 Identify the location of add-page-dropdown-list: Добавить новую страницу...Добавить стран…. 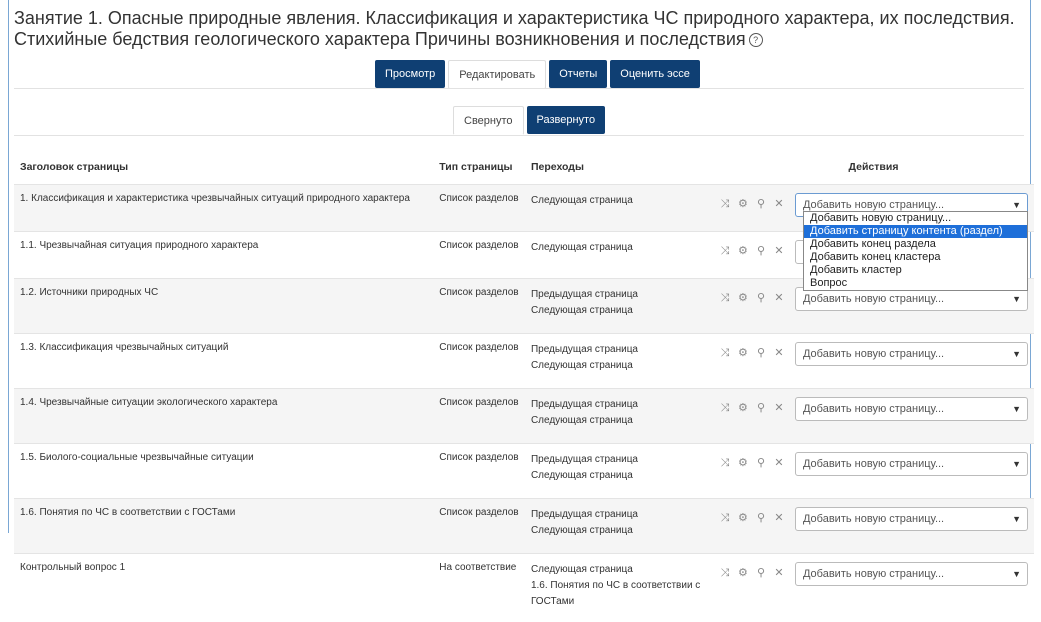
(915, 251).